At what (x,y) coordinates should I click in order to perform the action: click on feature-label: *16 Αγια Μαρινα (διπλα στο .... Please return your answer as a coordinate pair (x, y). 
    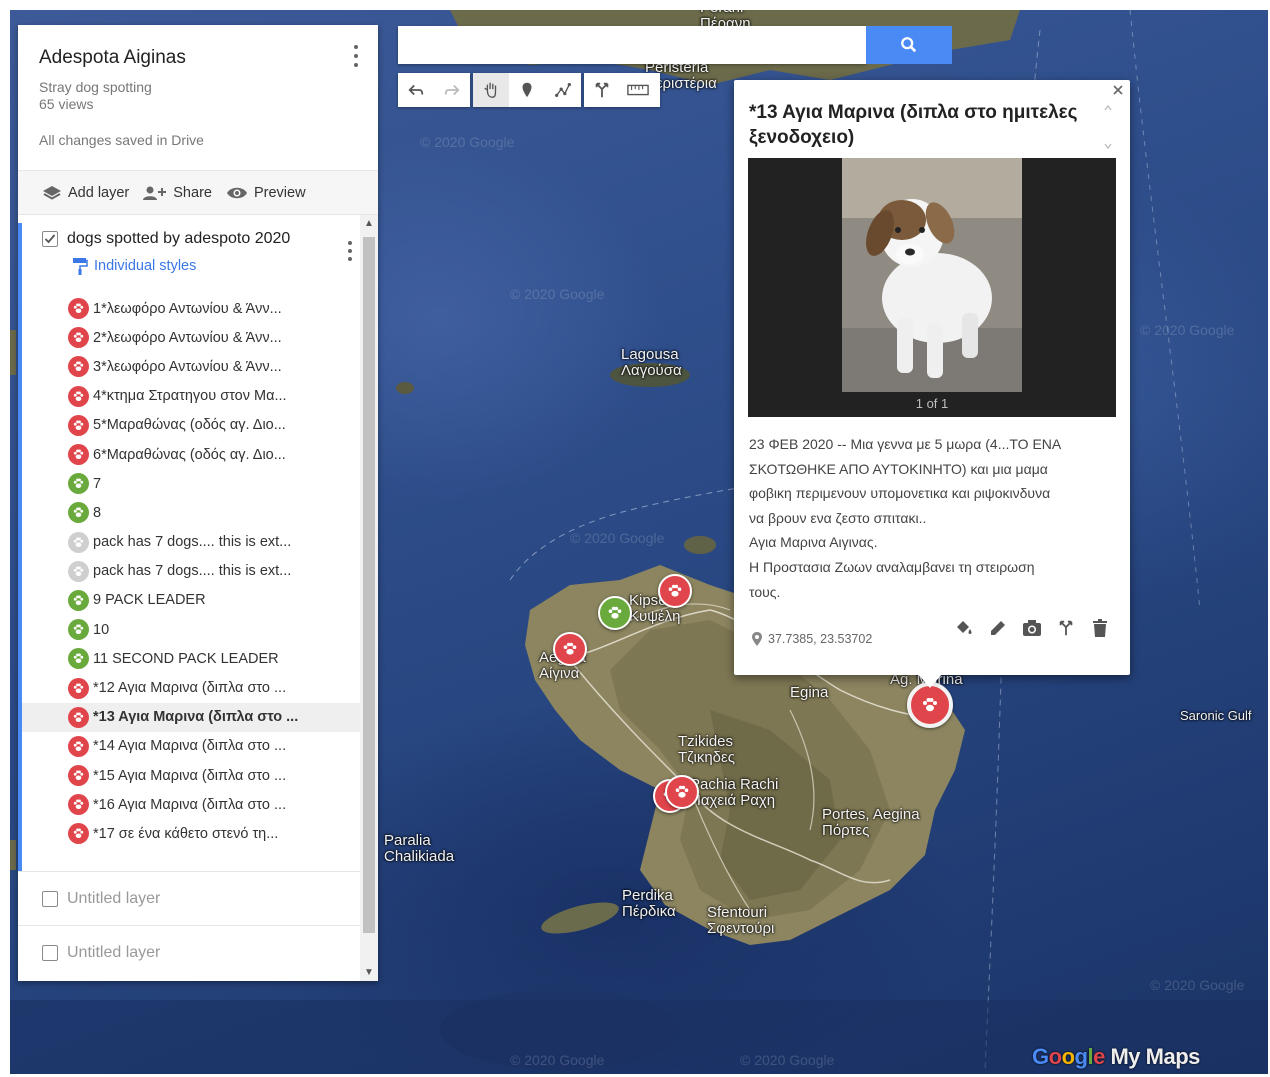
    Looking at the image, I should click on (190, 804).